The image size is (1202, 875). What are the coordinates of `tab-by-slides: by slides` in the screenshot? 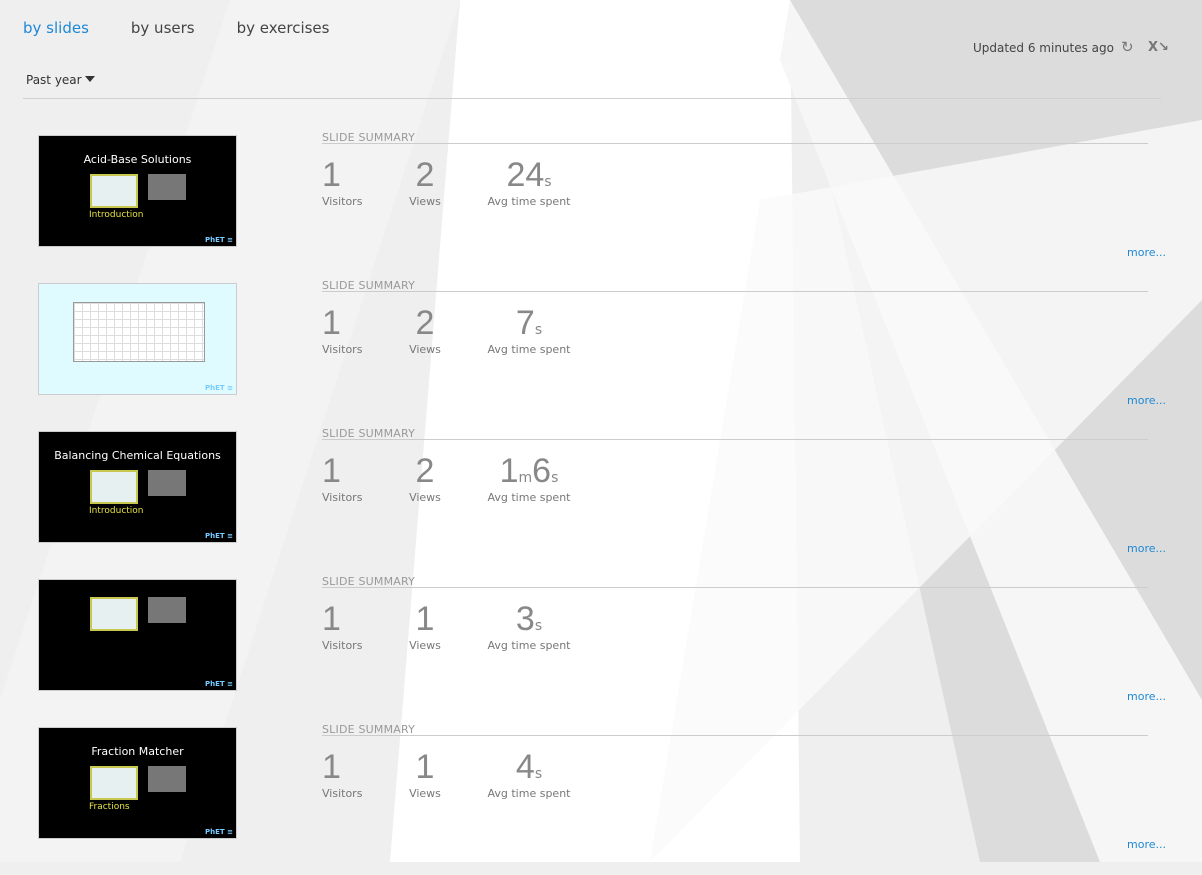 It's located at (56, 28).